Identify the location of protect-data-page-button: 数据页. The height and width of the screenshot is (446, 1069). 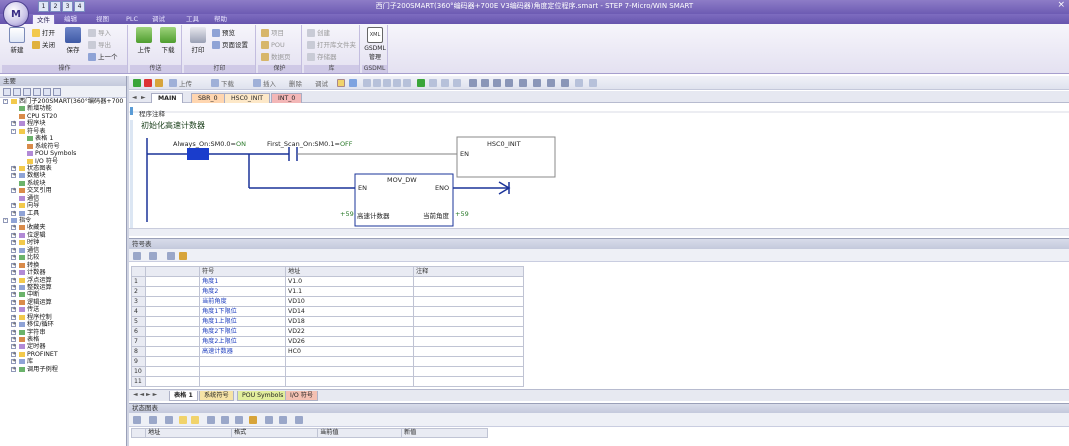
(276, 57).